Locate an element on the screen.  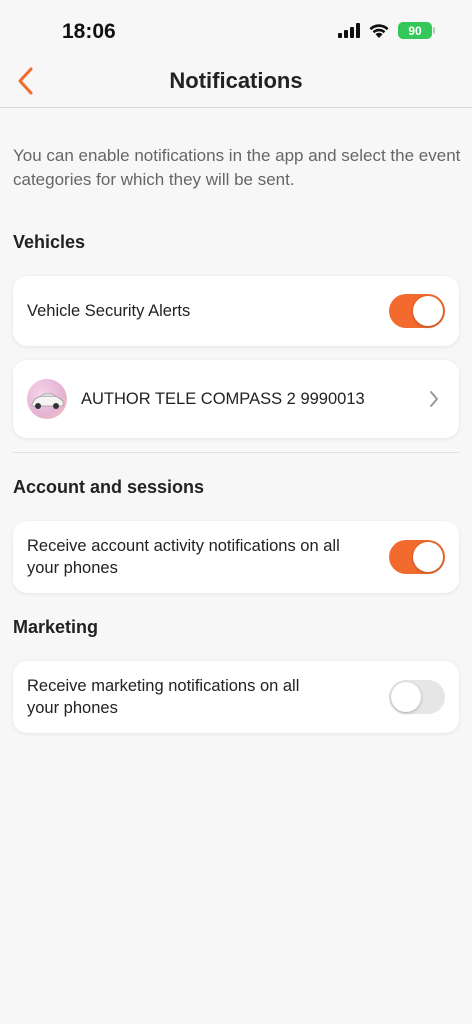
nav-bar: Notifications is located at coordinates (236, 82).